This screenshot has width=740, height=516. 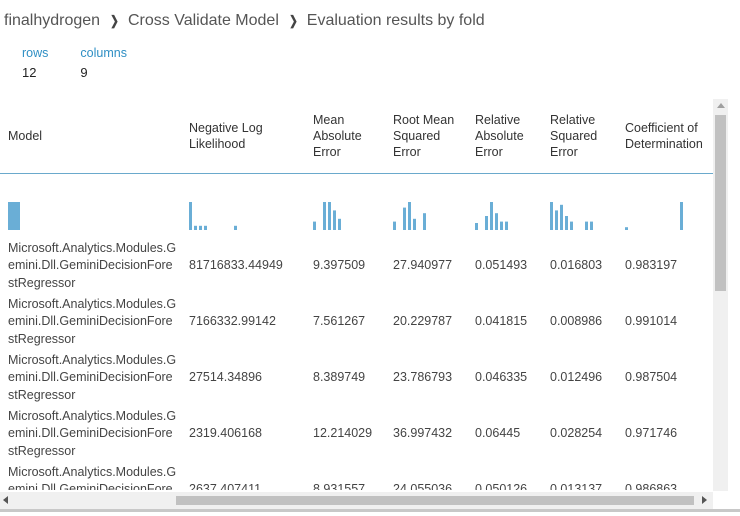 What do you see at coordinates (423, 321) in the screenshot?
I see `table-cell: 20.229787` at bounding box center [423, 321].